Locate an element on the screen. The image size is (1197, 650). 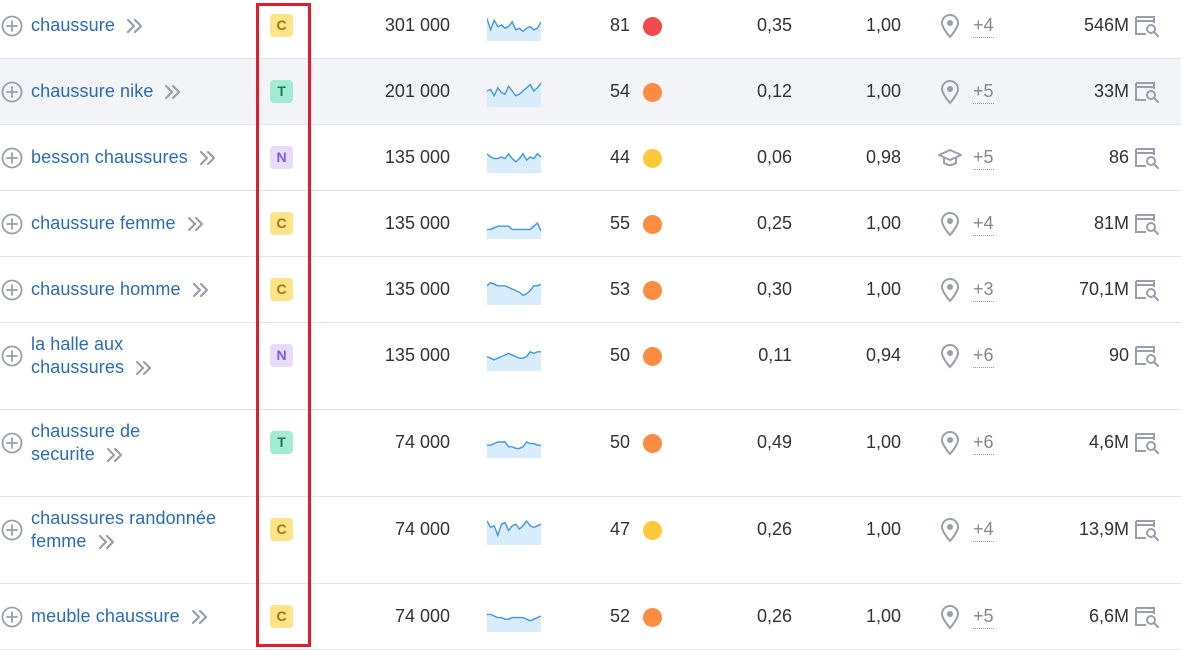
keyword-text-line: la halle aux is located at coordinates (77, 344).